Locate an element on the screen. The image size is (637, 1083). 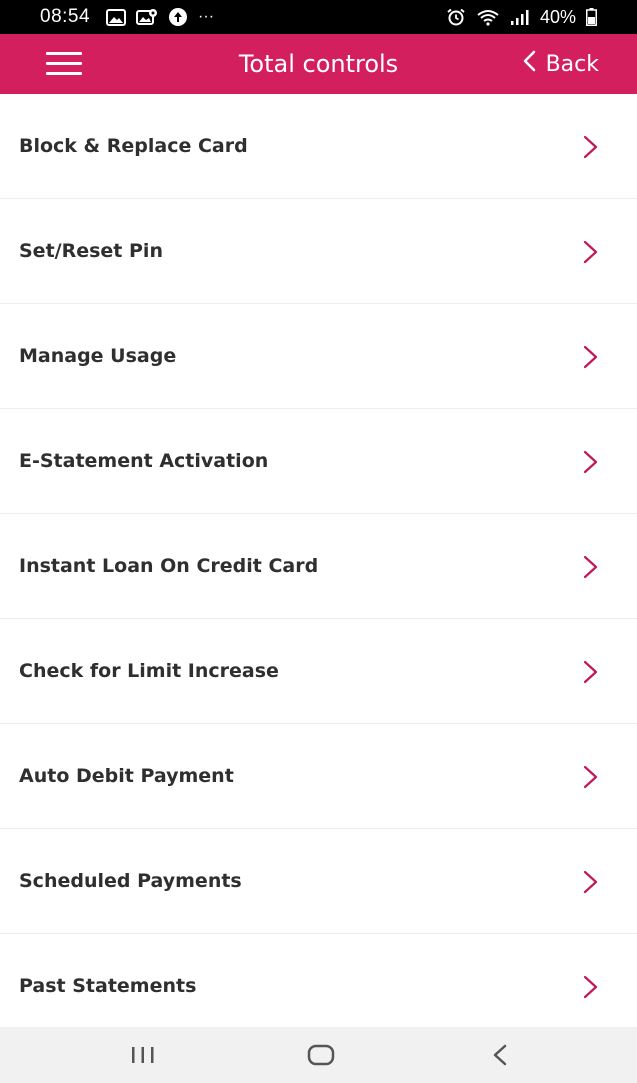
menu-item-label: Past Statements is located at coordinates (108, 986).